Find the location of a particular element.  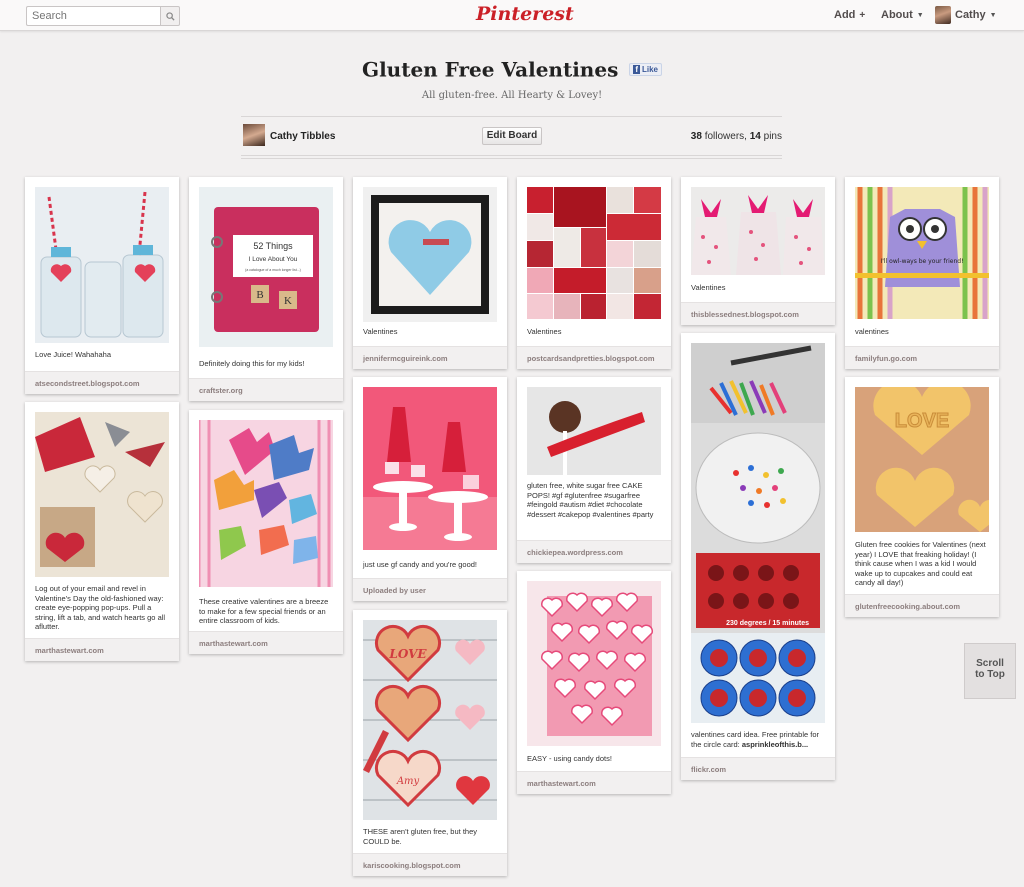

facebook-icon: f is located at coordinates (636, 69).